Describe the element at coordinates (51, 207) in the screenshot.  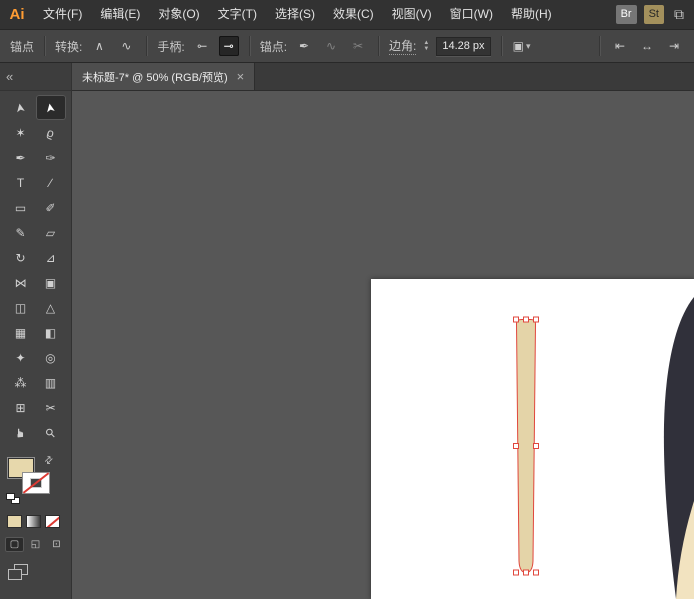
I see `tool-paintbrush: ✐` at that location.